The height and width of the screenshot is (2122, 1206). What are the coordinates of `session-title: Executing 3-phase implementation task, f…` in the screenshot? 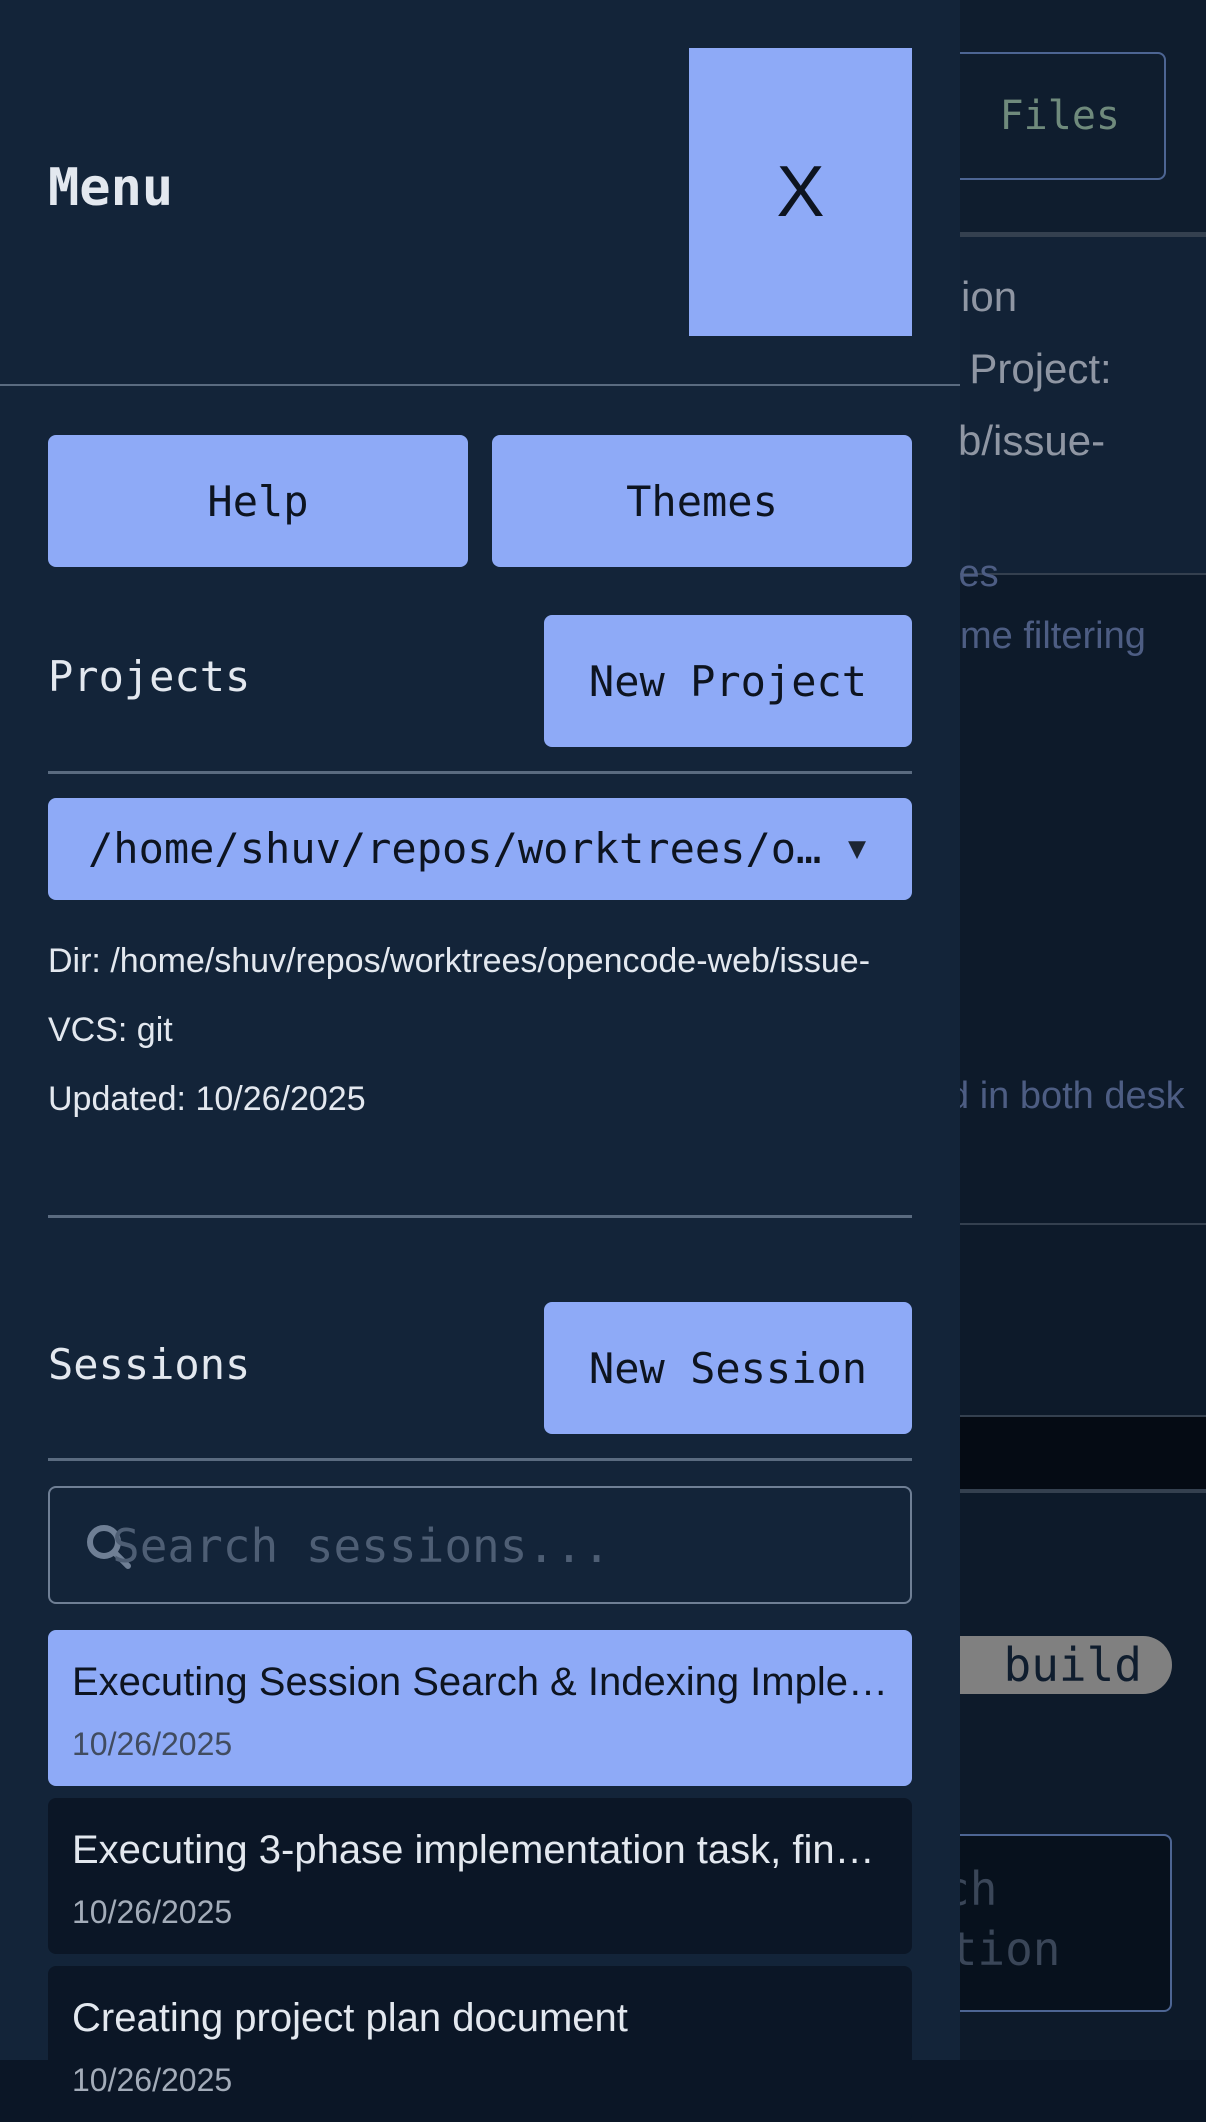 It's located at (482, 1850).